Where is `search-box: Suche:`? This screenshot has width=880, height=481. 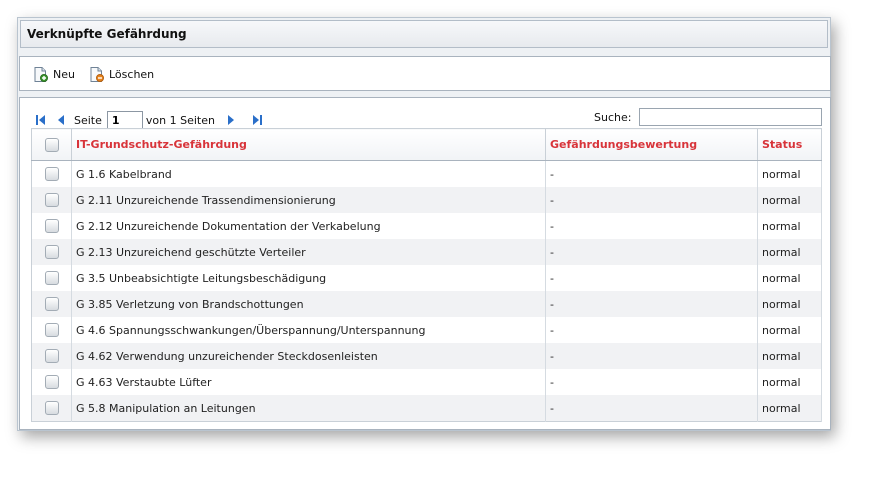
search-box: Suche: is located at coordinates (708, 117).